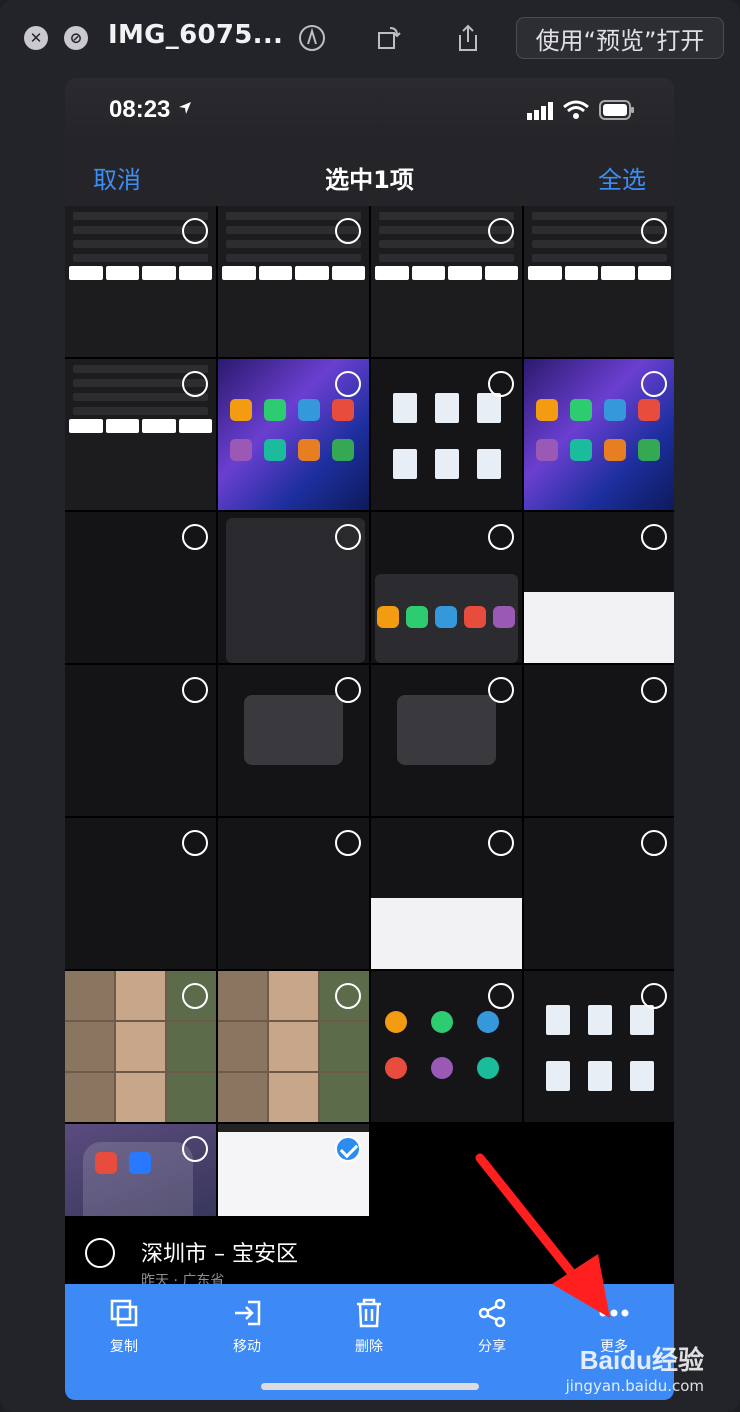 This screenshot has height=1412, width=740. Describe the element at coordinates (369, 110) in the screenshot. I see `status-bar: 08:23` at that location.